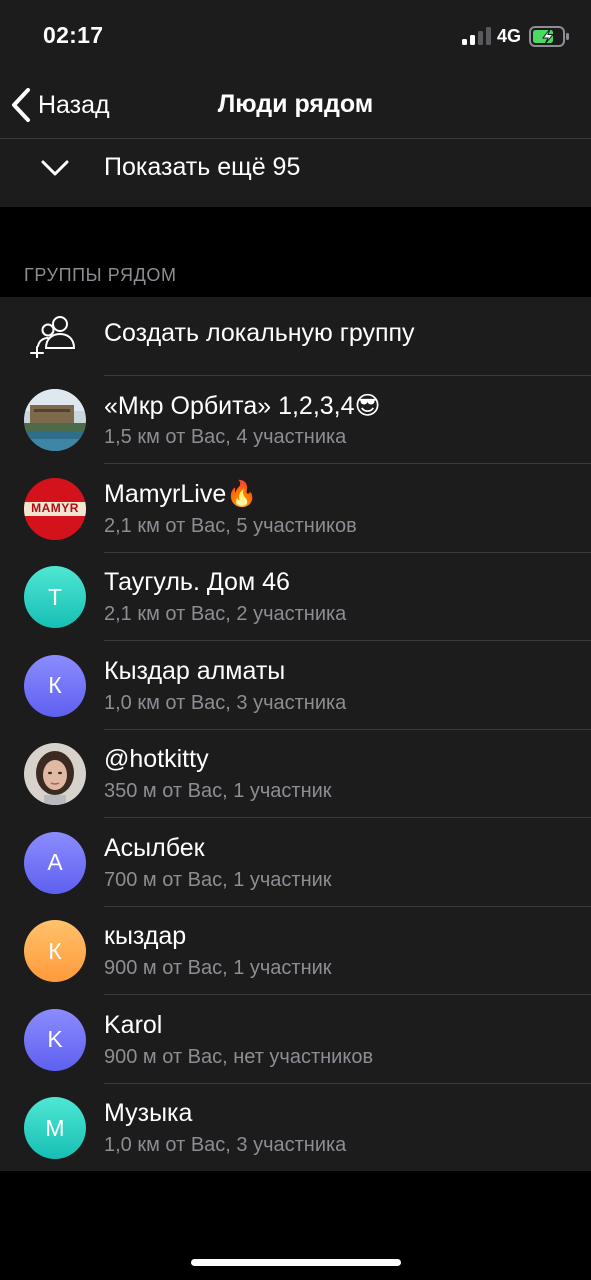  I want to click on network-type: 4G, so click(509, 36).